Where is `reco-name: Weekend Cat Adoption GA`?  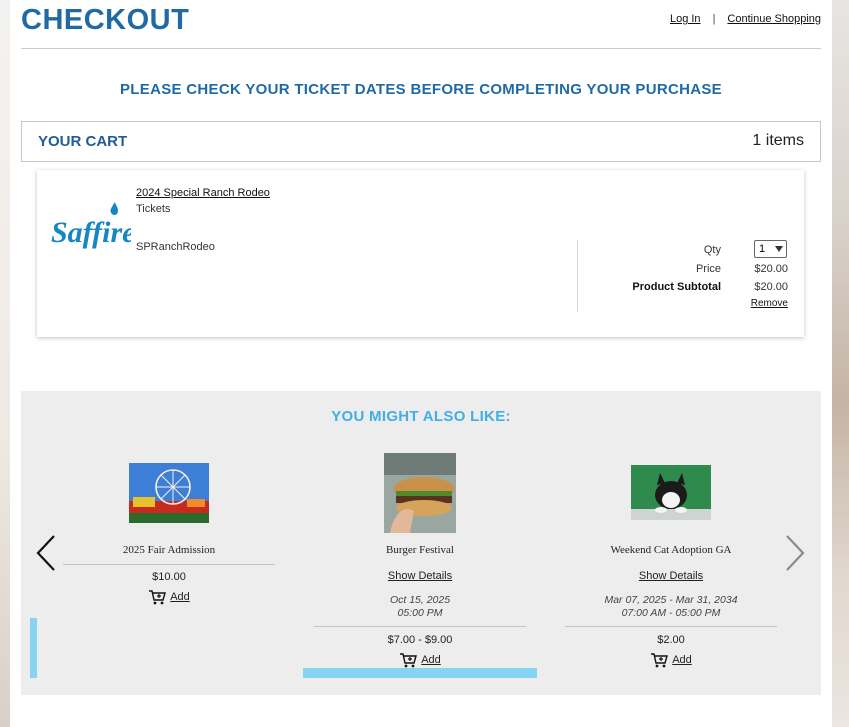 reco-name: Weekend Cat Adoption GA is located at coordinates (671, 550).